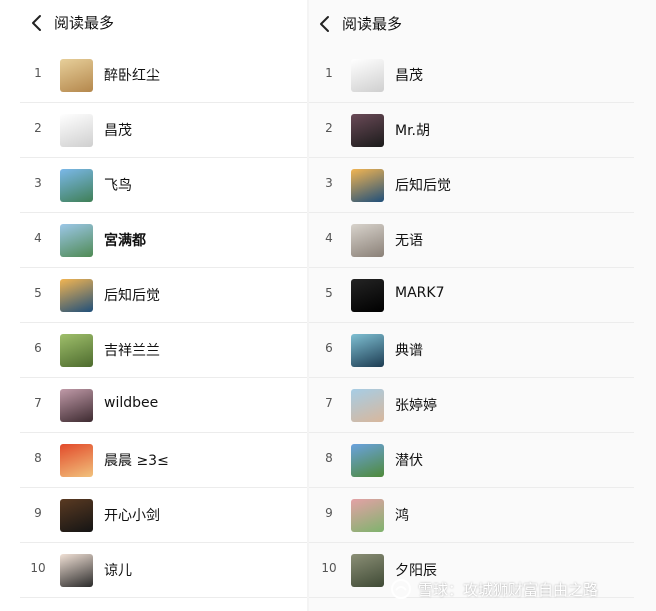 This screenshot has width=656, height=611. Describe the element at coordinates (401, 589) in the screenshot. I see `snowball-logo-icon` at that location.